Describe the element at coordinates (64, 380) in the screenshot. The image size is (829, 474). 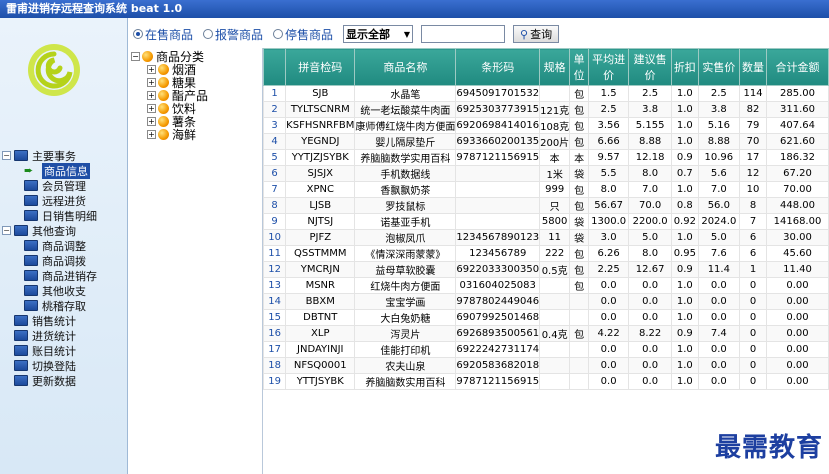
I see `nav-top-item: 更新数据` at that location.